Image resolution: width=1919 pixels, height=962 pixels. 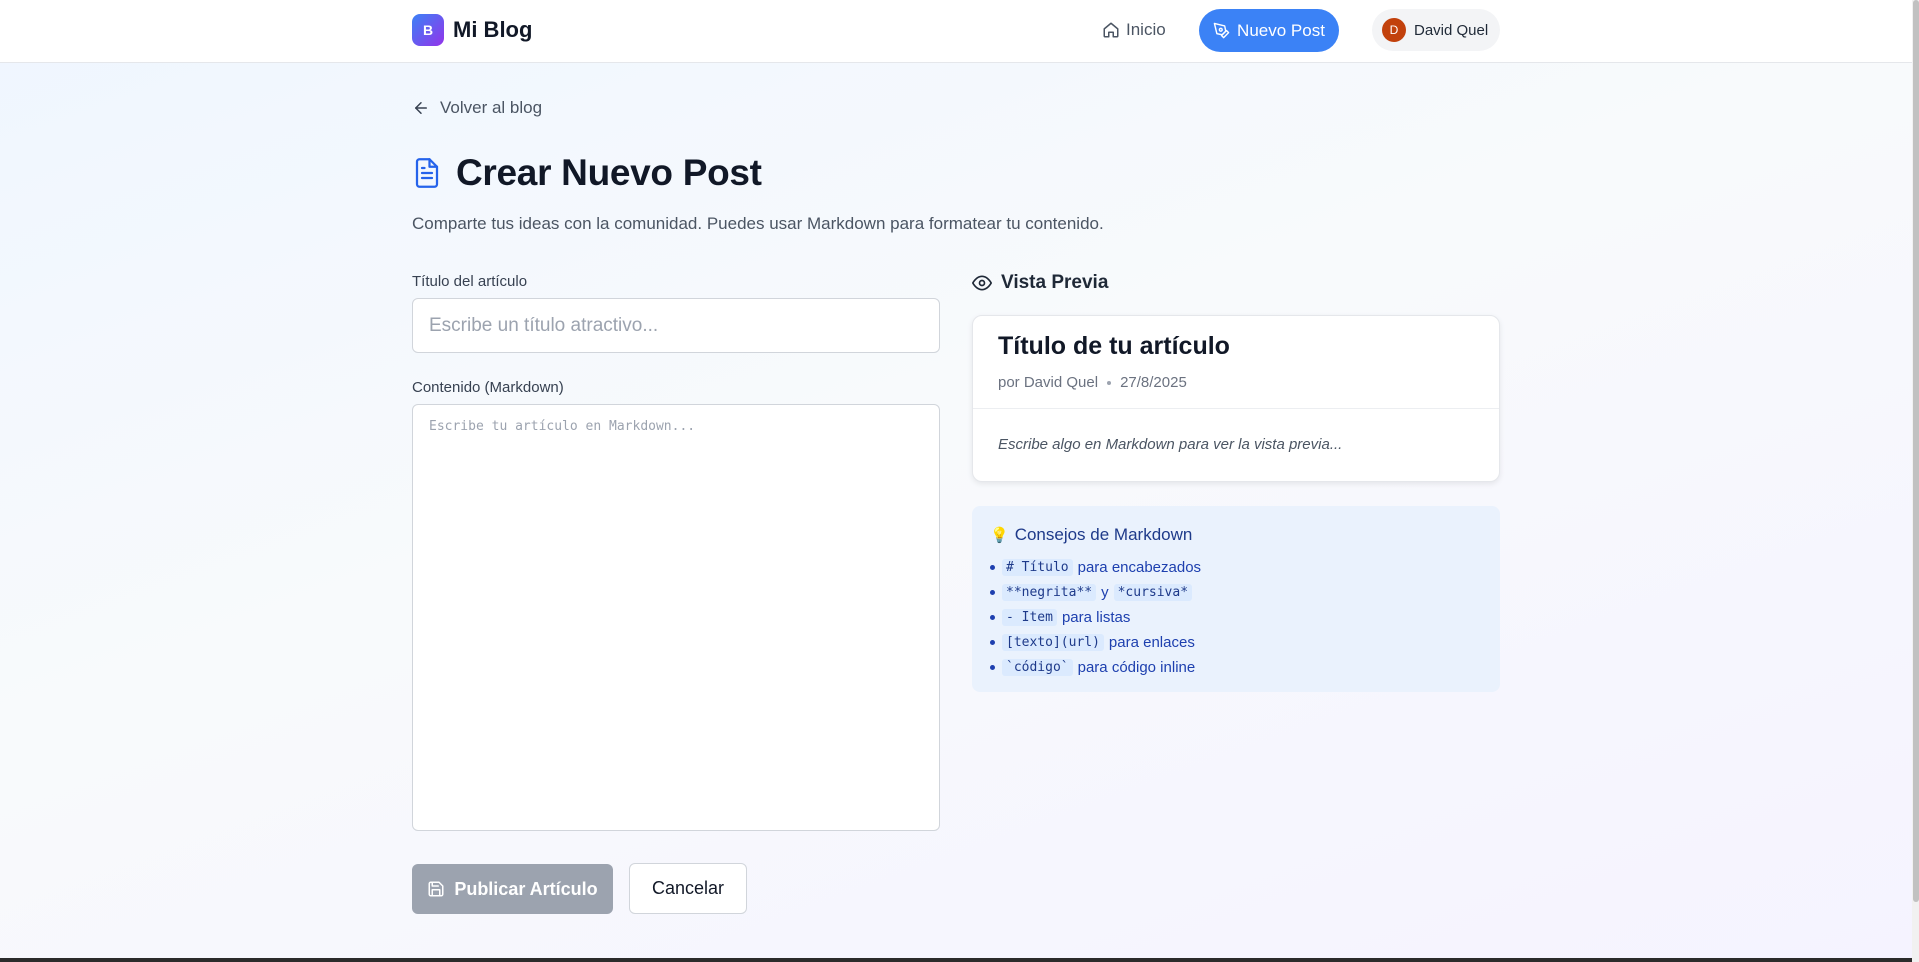 What do you see at coordinates (488, 387) in the screenshot?
I see `content-field-label: Contenido (Markdown)` at bounding box center [488, 387].